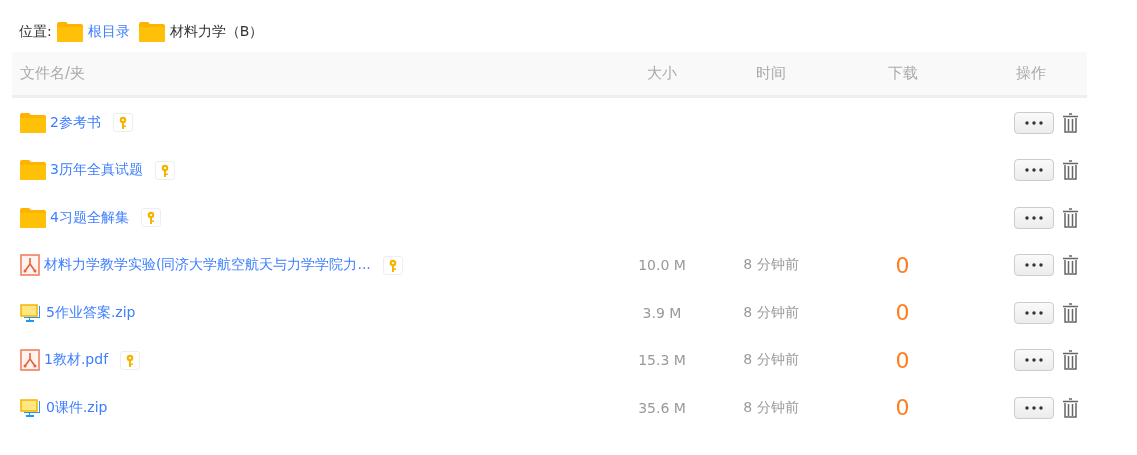  I want to click on file-name-link: 0课件.zip, so click(77, 407).